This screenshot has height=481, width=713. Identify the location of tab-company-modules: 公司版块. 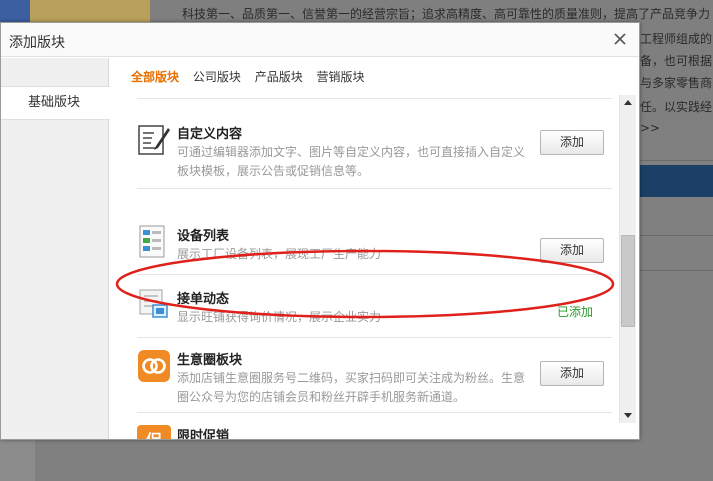
(217, 76).